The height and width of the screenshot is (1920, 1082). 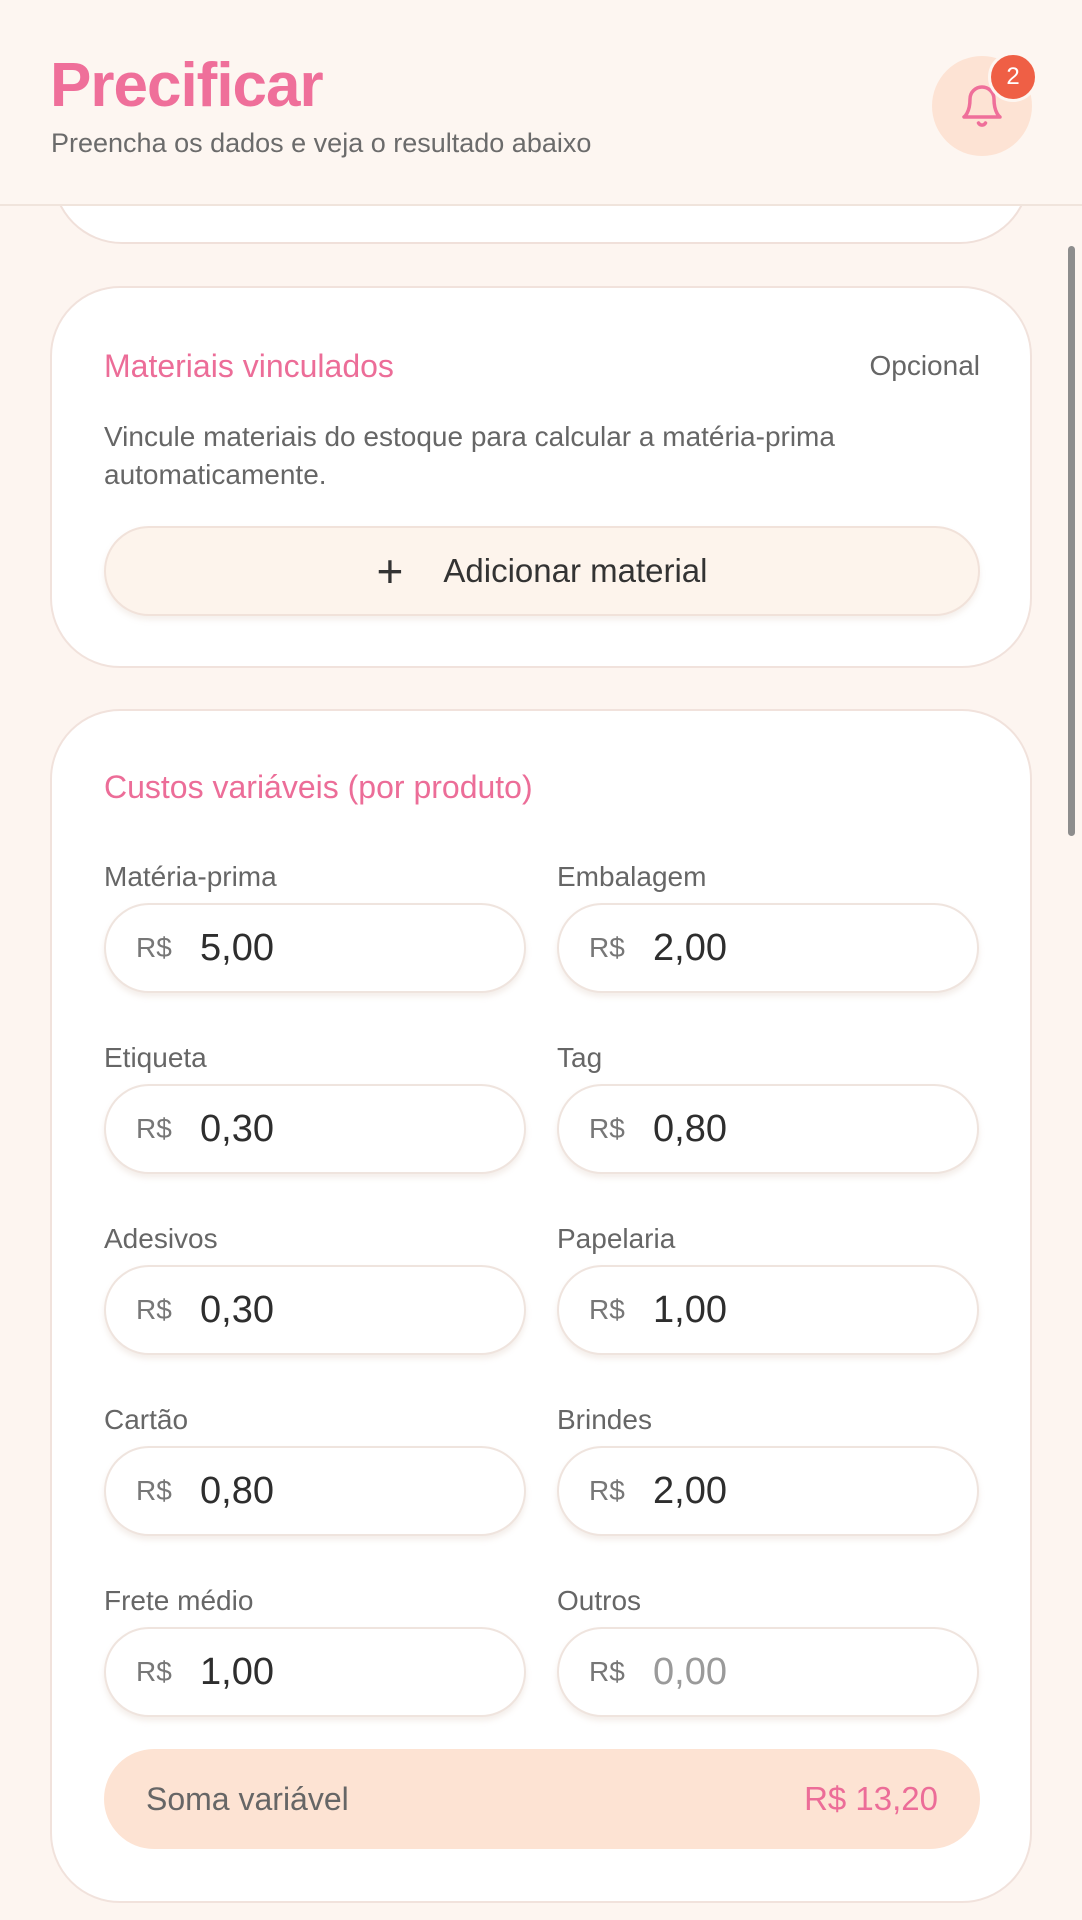 I want to click on scrollbar, so click(x=1071, y=541).